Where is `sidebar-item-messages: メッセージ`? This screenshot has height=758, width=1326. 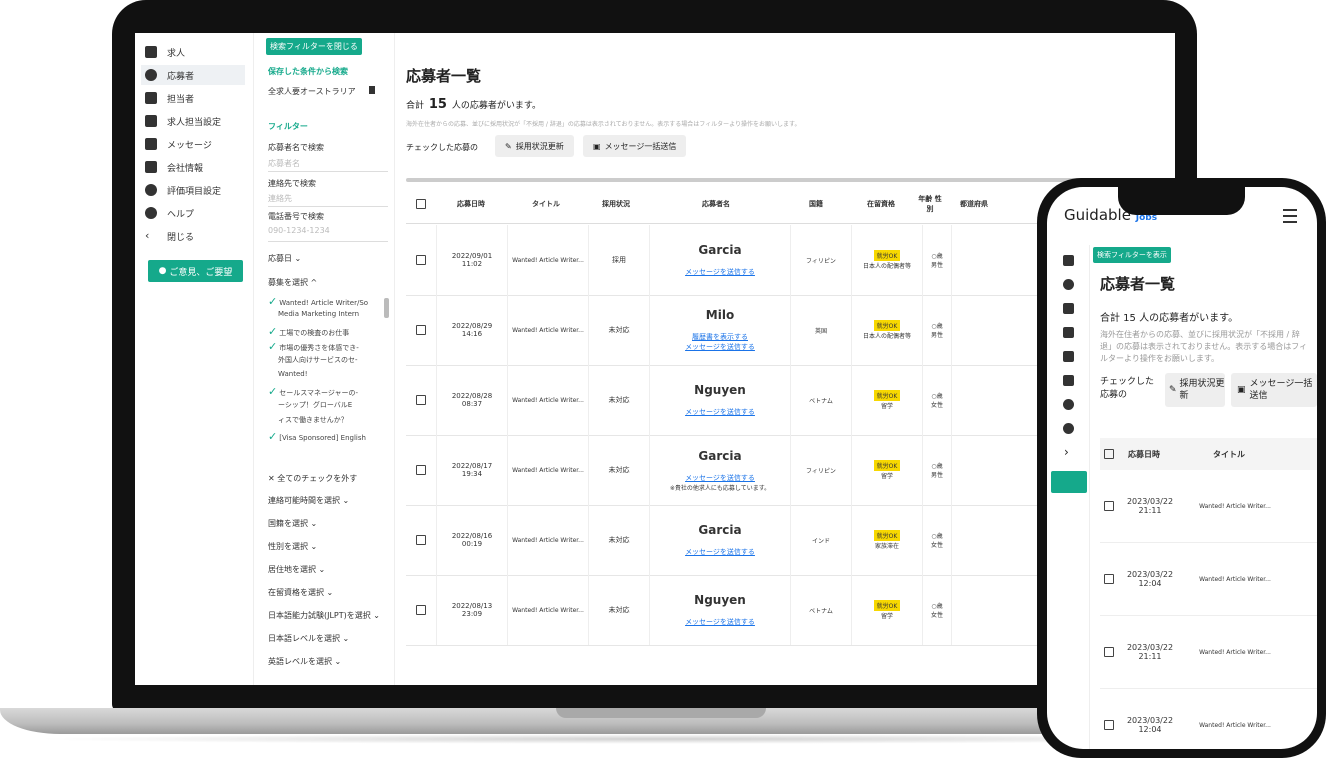
sidebar-item-messages: メッセージ is located at coordinates (195, 144).